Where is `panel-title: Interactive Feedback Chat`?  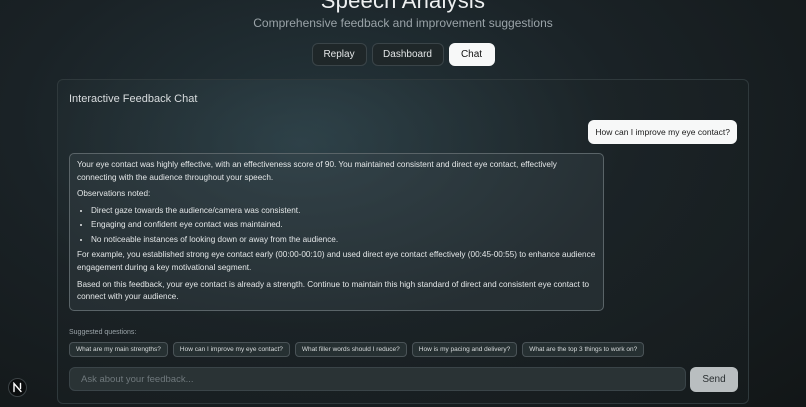 panel-title: Interactive Feedback Chat is located at coordinates (133, 99).